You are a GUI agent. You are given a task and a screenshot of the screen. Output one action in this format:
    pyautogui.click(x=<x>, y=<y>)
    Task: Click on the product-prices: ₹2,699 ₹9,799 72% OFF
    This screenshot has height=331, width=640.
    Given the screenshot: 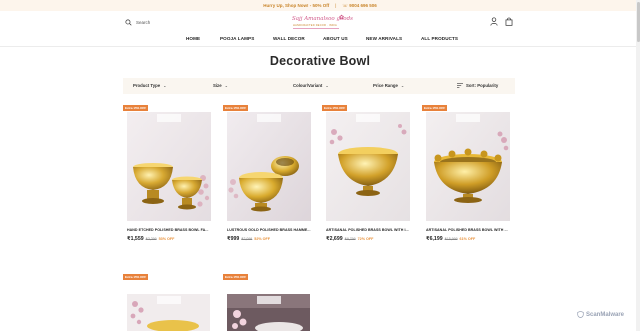 What is the action you would take?
    pyautogui.click(x=349, y=239)
    